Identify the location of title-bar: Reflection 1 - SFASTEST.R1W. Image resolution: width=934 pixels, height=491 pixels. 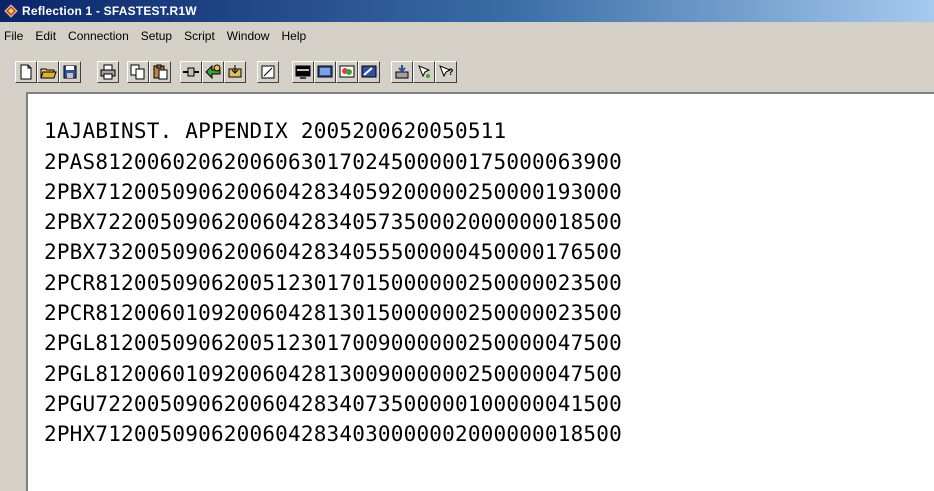
(467, 11).